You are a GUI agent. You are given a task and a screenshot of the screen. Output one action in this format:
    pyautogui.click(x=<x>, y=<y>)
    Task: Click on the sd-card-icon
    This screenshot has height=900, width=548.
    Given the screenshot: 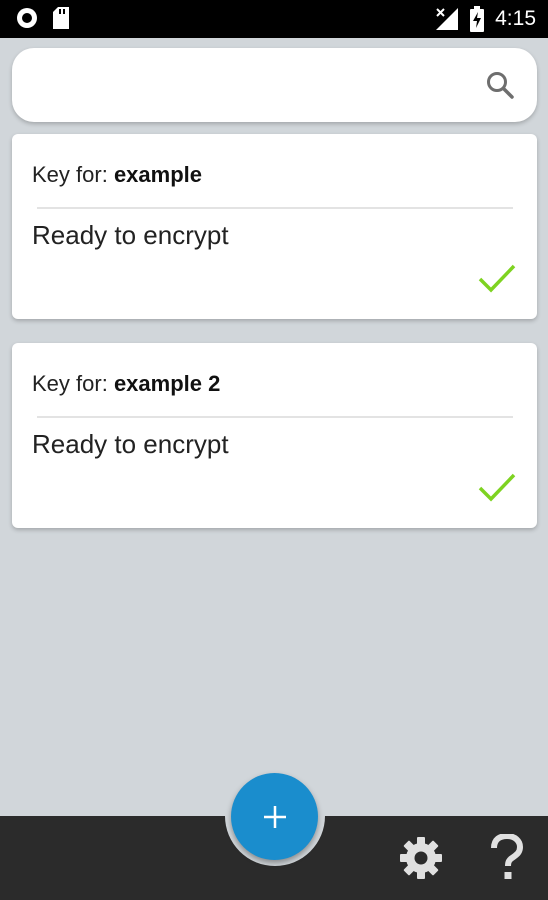 What is the action you would take?
    pyautogui.click(x=61, y=18)
    